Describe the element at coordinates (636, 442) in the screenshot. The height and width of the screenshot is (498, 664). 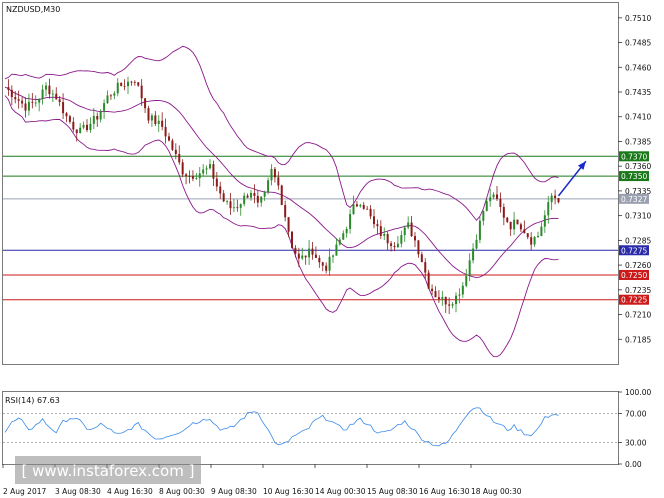
I see `rsi-tick-label: 30.00` at that location.